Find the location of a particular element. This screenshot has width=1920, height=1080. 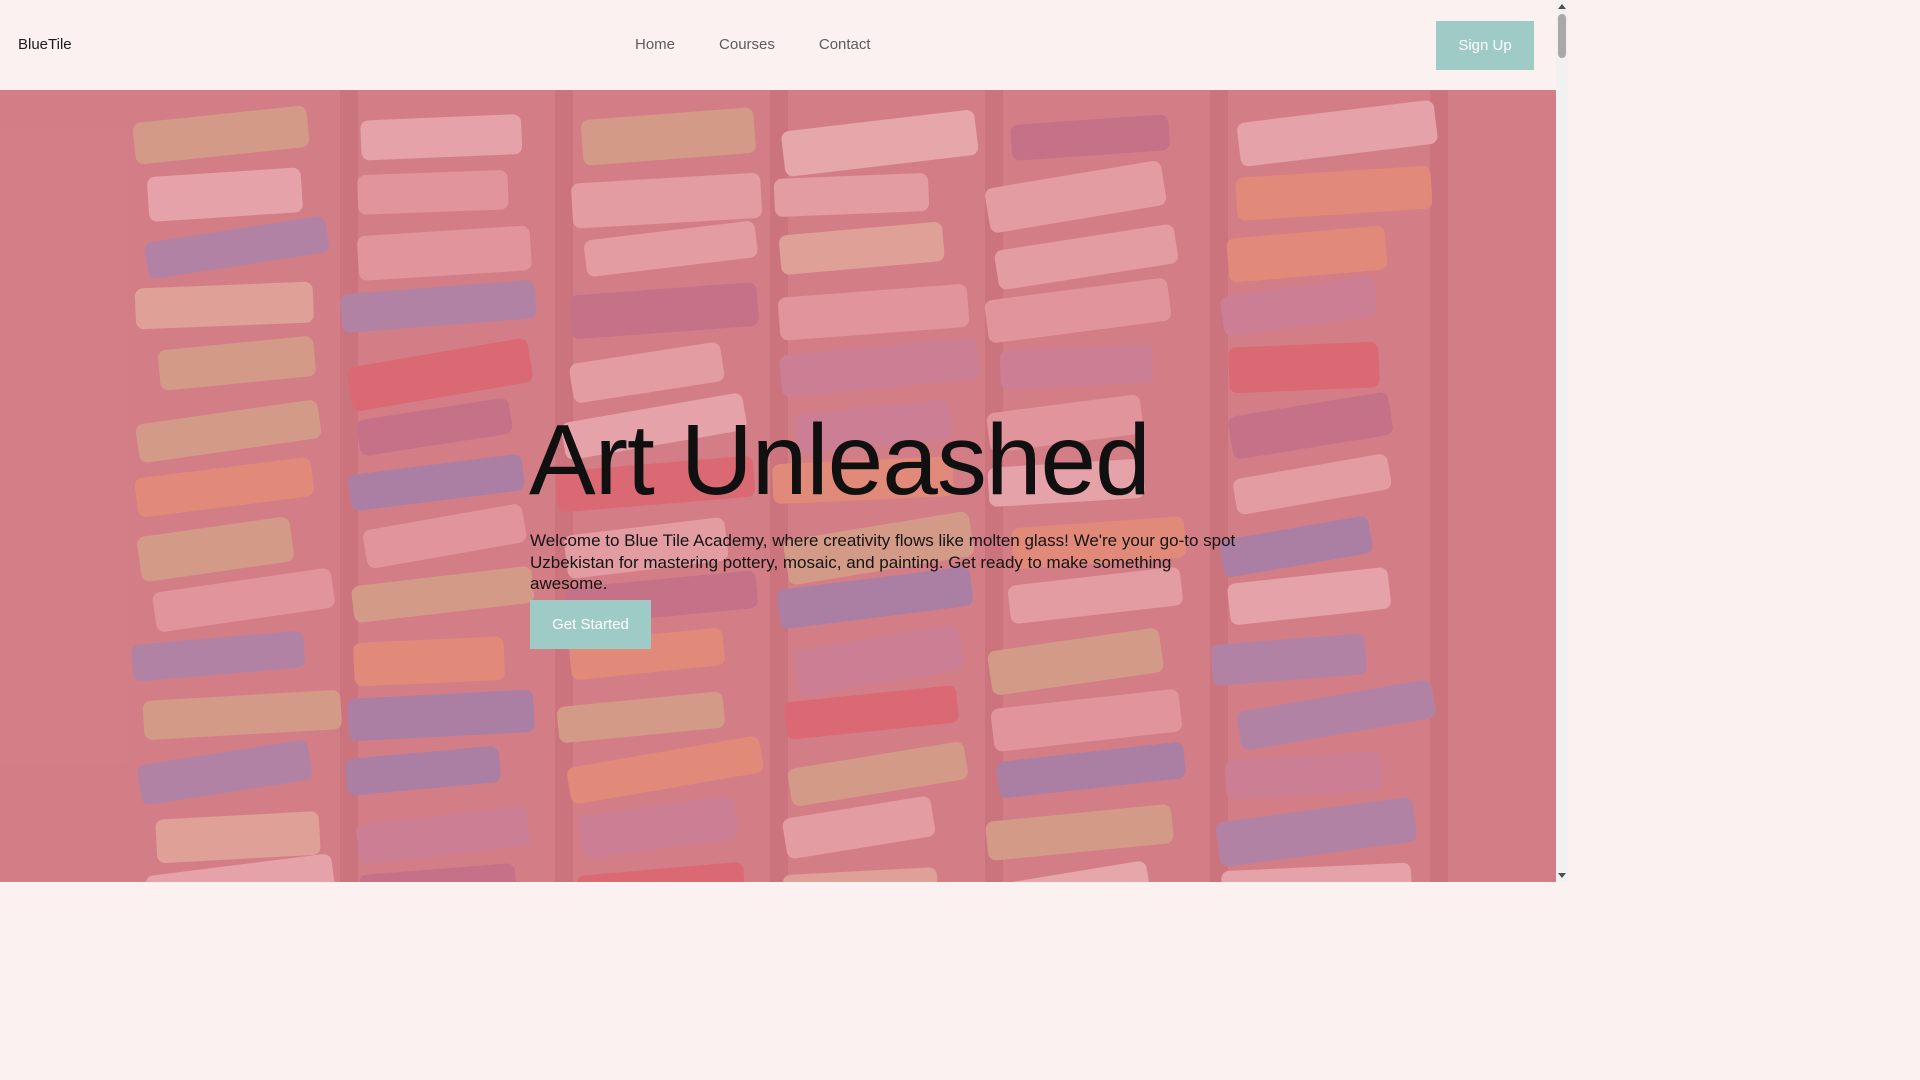

main-nav: Home Courses Contact is located at coordinates (753, 45).